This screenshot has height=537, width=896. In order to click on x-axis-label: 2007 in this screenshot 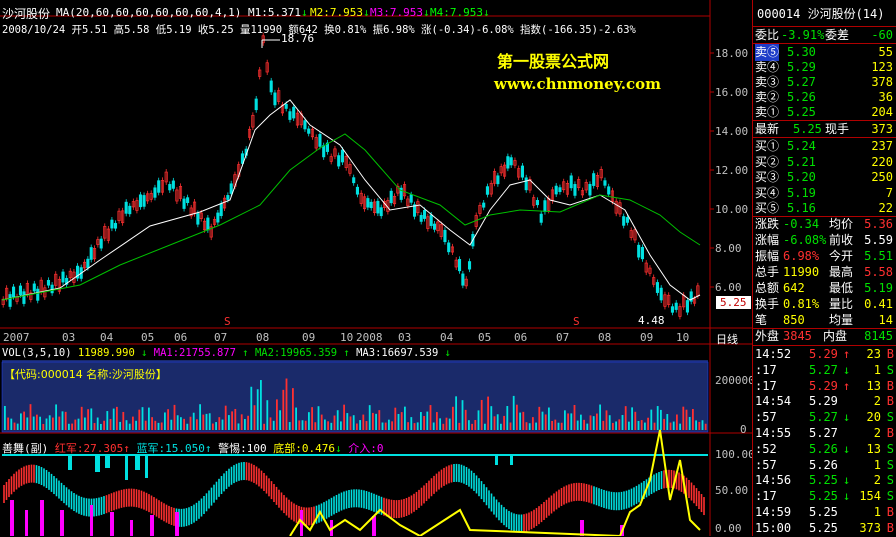, I will do `click(16, 337)`.